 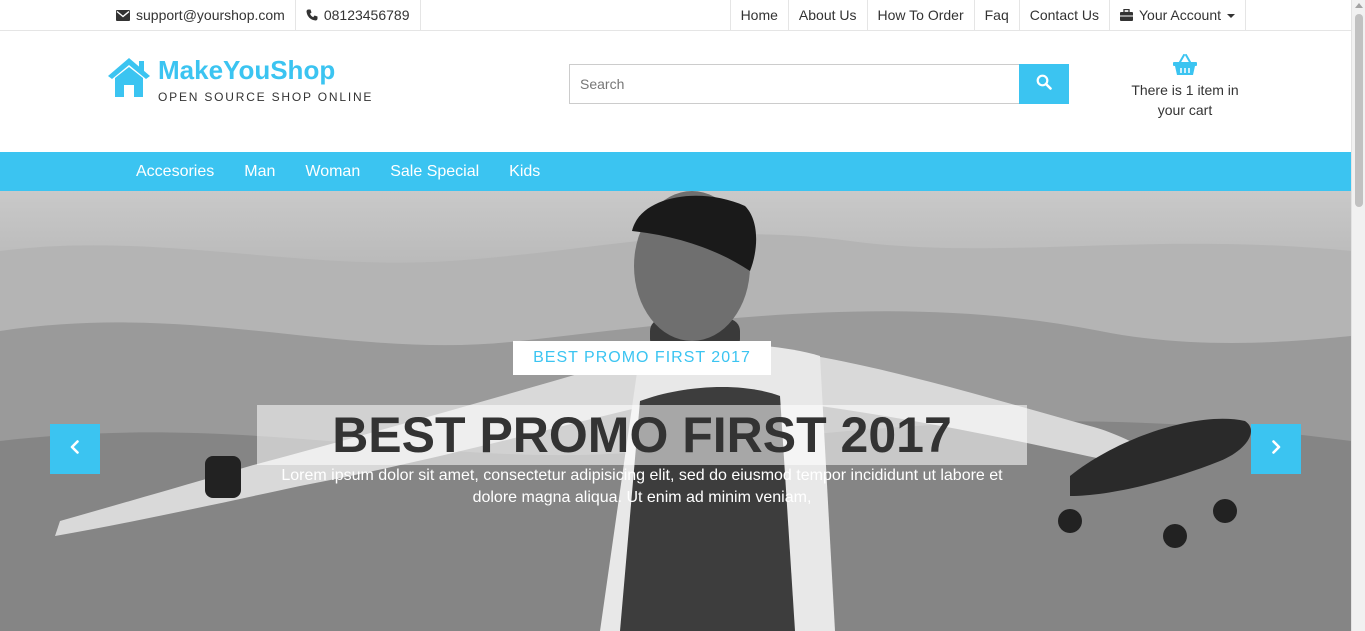 I want to click on search-button, so click(x=1044, y=84).